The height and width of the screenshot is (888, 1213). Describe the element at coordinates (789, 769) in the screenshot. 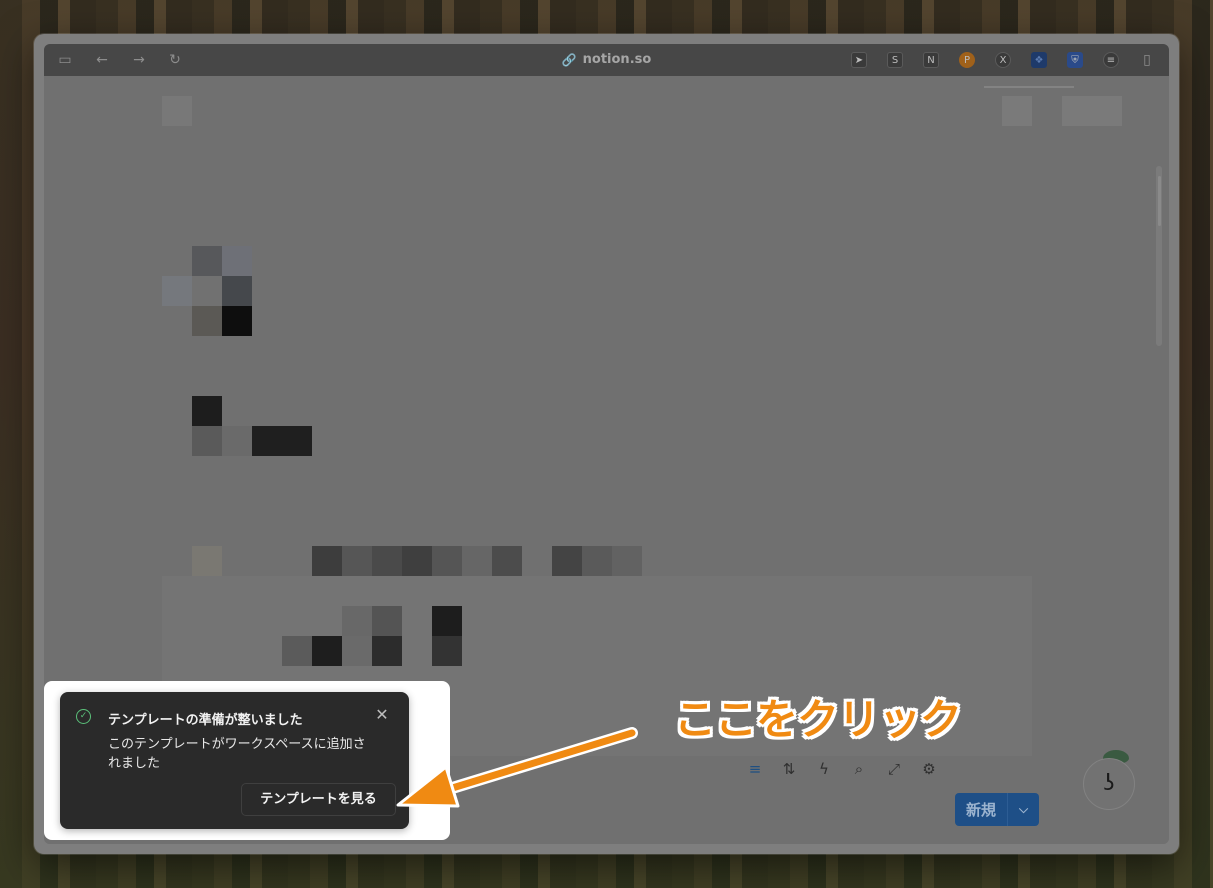

I see `sort-icon: ⇅` at that location.